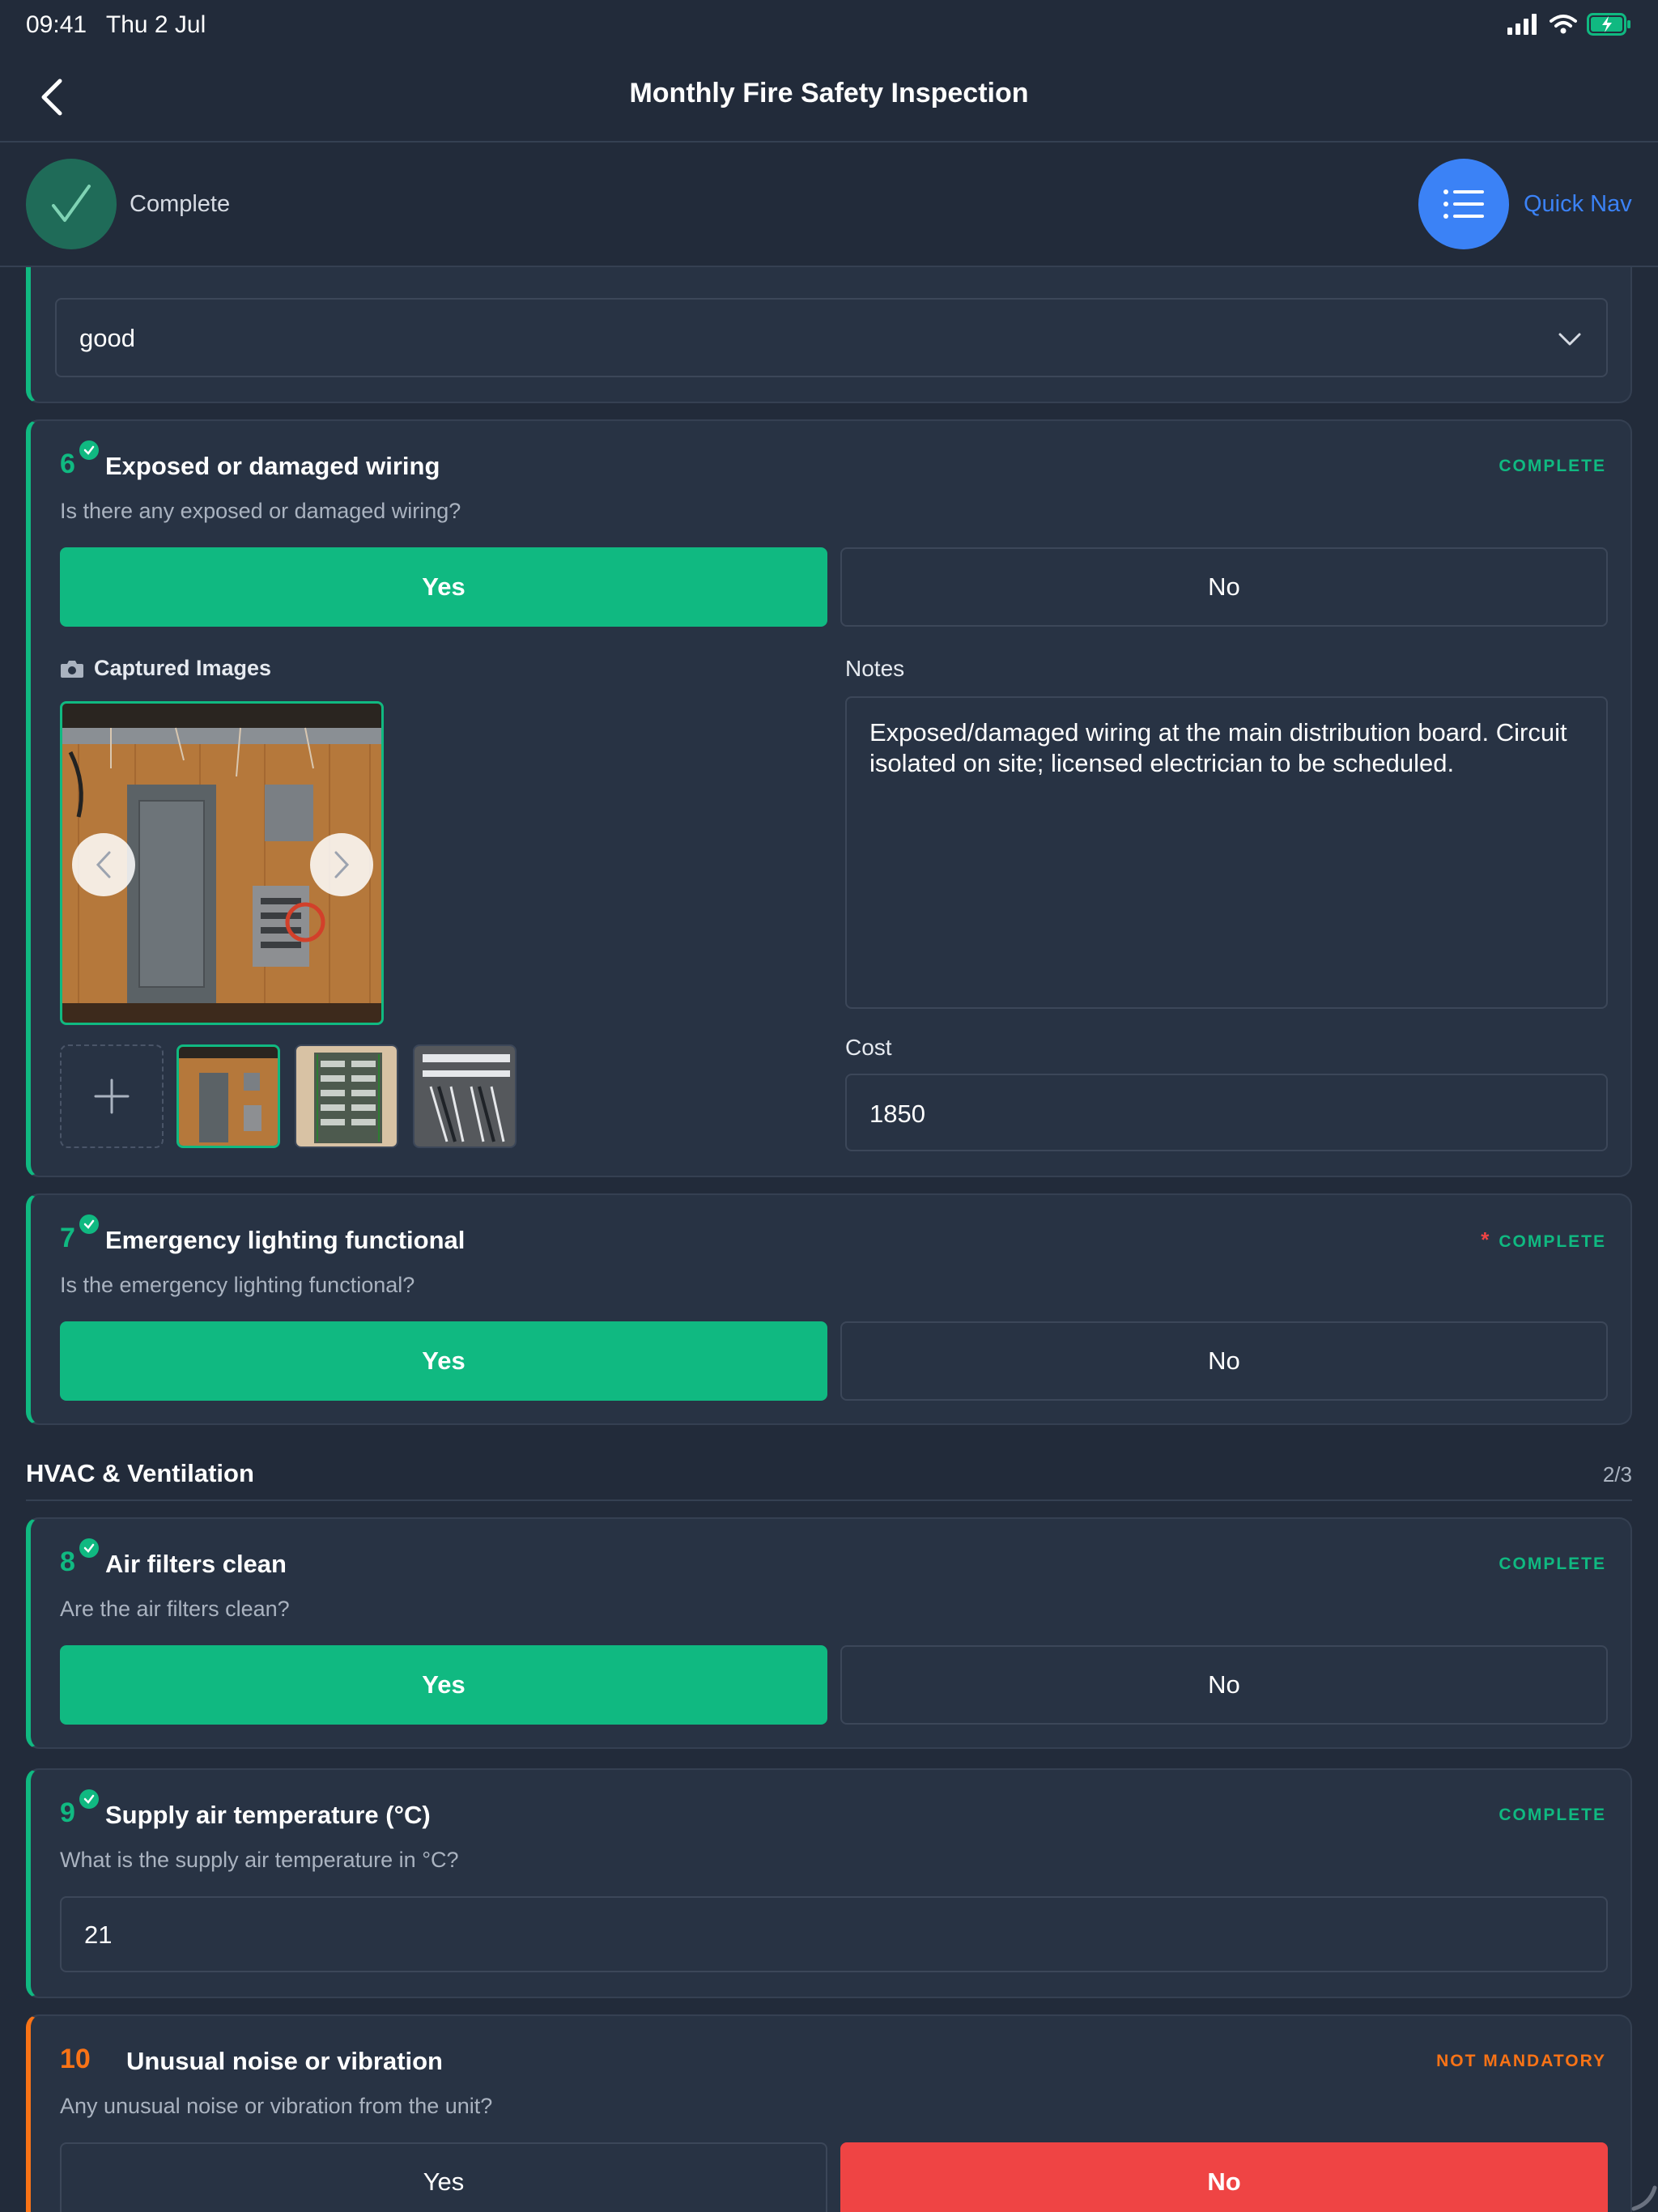 The height and width of the screenshot is (2212, 1658). Describe the element at coordinates (829, 206) in the screenshot. I see `progress-bar-row: Complete Quick Nav` at that location.